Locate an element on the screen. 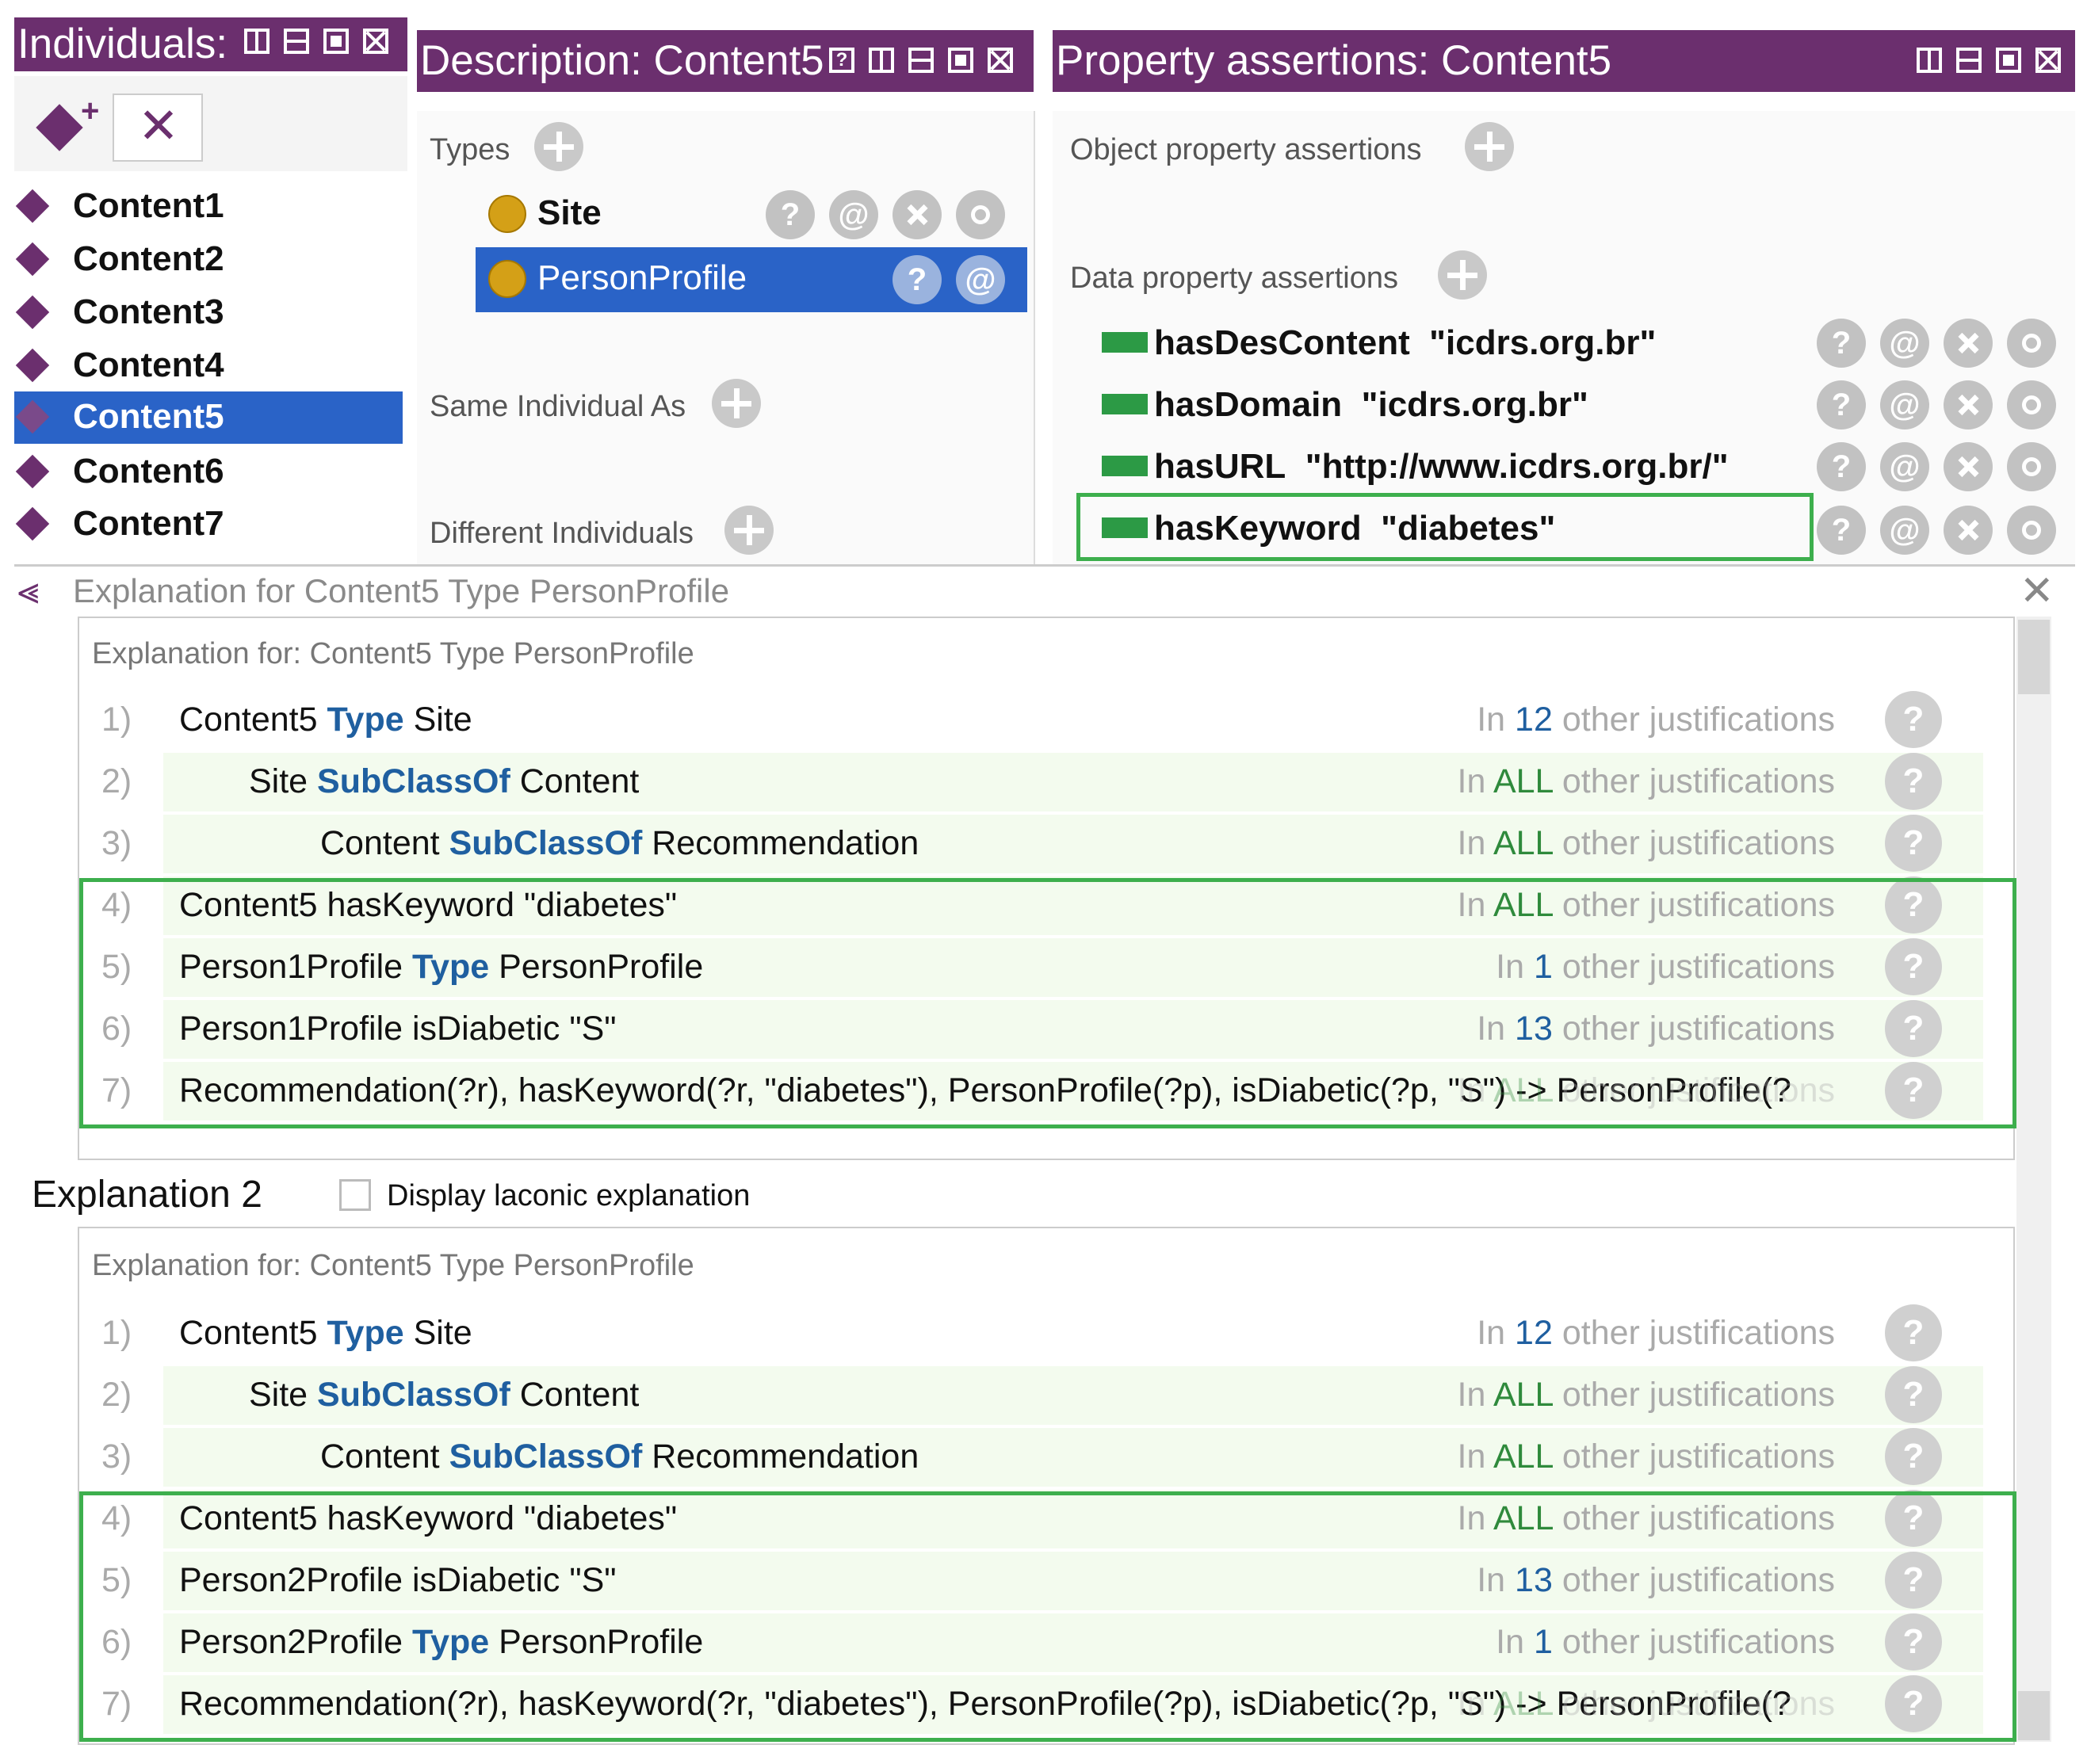 Image resolution: width=2087 pixels, height=1764 pixels. add-individual-button: + is located at coordinates (65, 124).